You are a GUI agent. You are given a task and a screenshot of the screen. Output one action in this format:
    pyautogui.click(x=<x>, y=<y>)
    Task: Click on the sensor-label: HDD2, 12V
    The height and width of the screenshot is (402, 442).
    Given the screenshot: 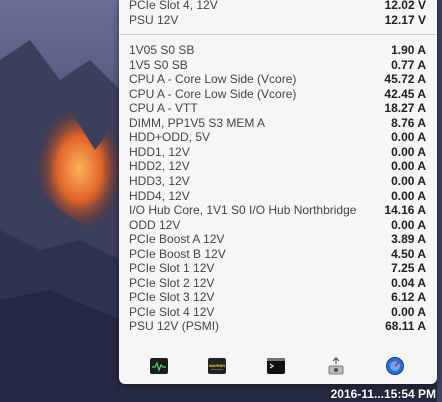 What is the action you would take?
    pyautogui.click(x=159, y=166)
    